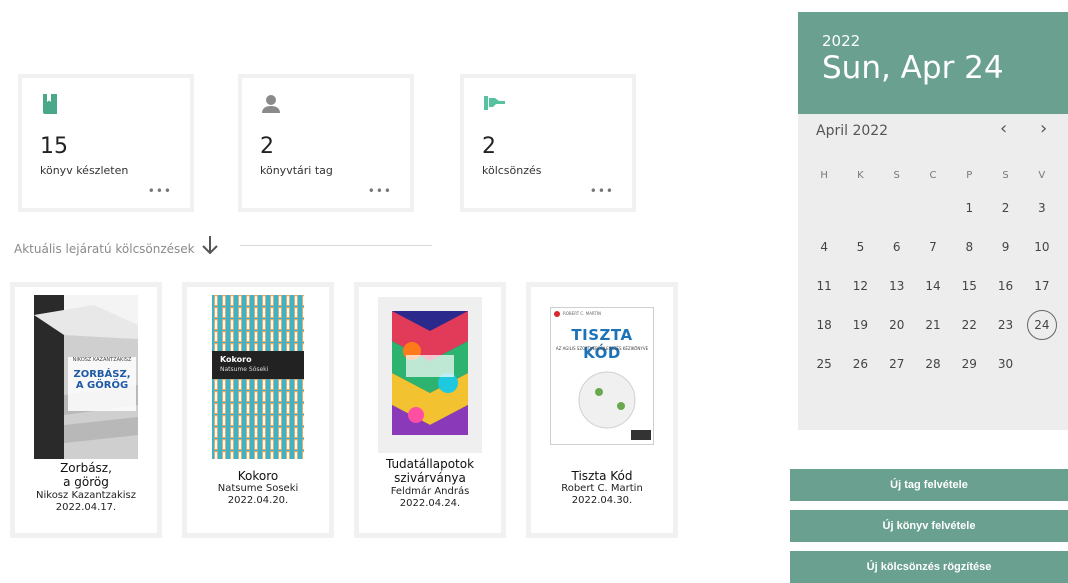 This screenshot has height=583, width=1068. I want to click on stat-label: kölcsönzés, so click(512, 170).